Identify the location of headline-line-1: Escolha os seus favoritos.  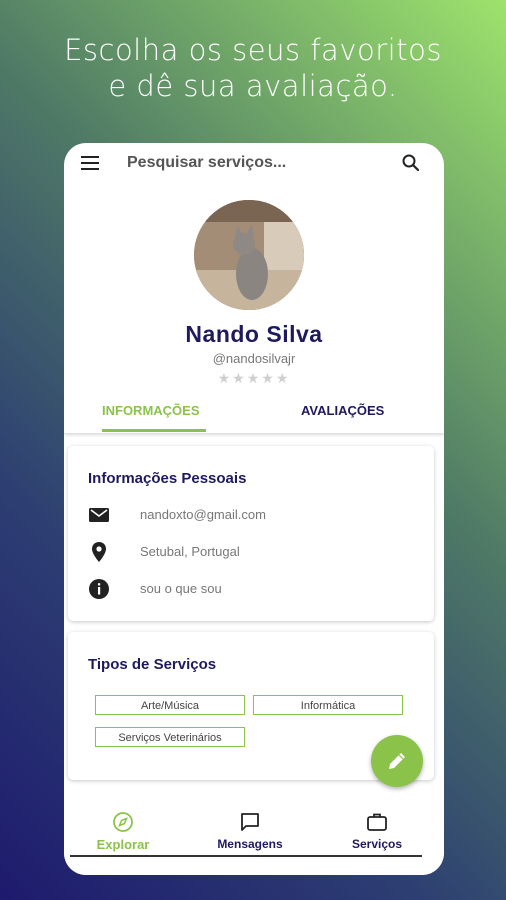
(253, 50).